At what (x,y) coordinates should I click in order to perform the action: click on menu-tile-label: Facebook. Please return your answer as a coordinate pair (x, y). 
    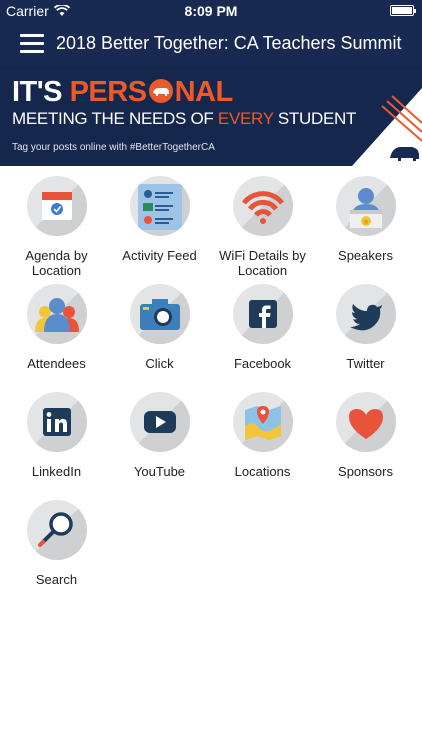
    Looking at the image, I should click on (262, 363).